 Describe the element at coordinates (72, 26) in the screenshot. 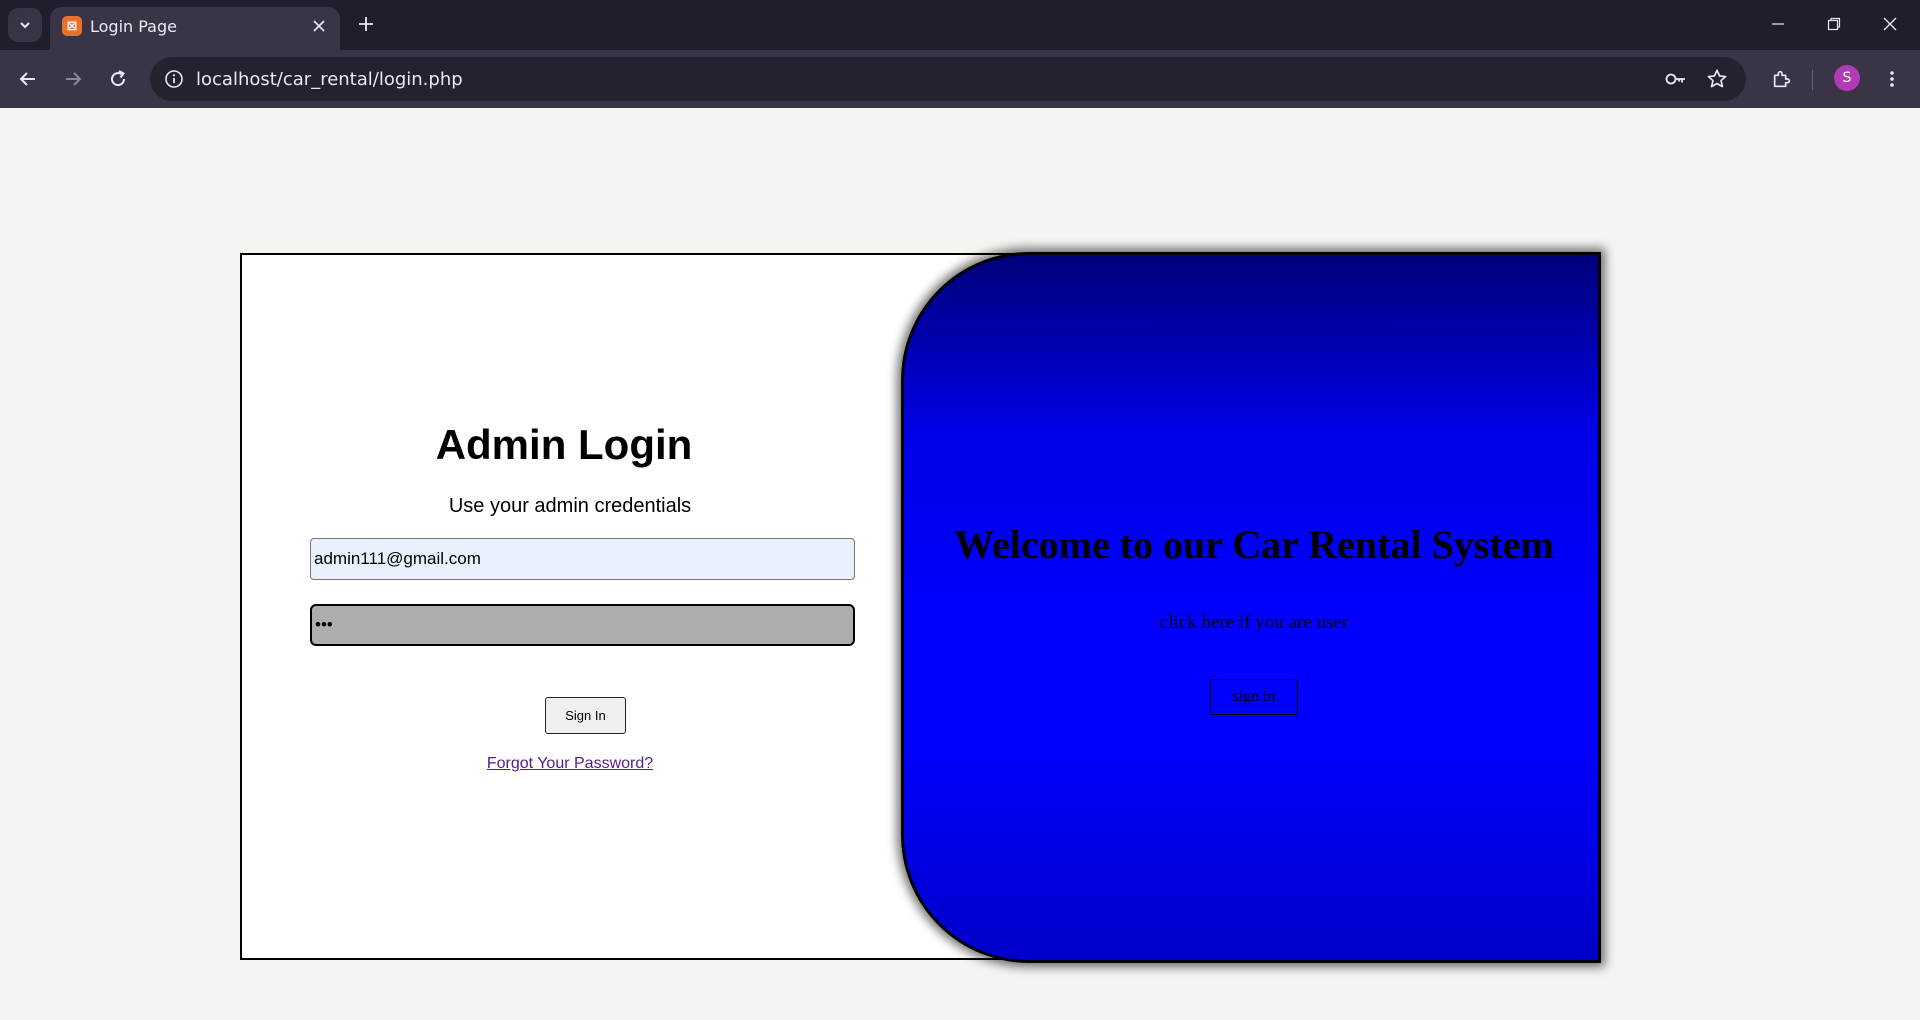

I see `xampp-favicon-icon: ⊠` at that location.